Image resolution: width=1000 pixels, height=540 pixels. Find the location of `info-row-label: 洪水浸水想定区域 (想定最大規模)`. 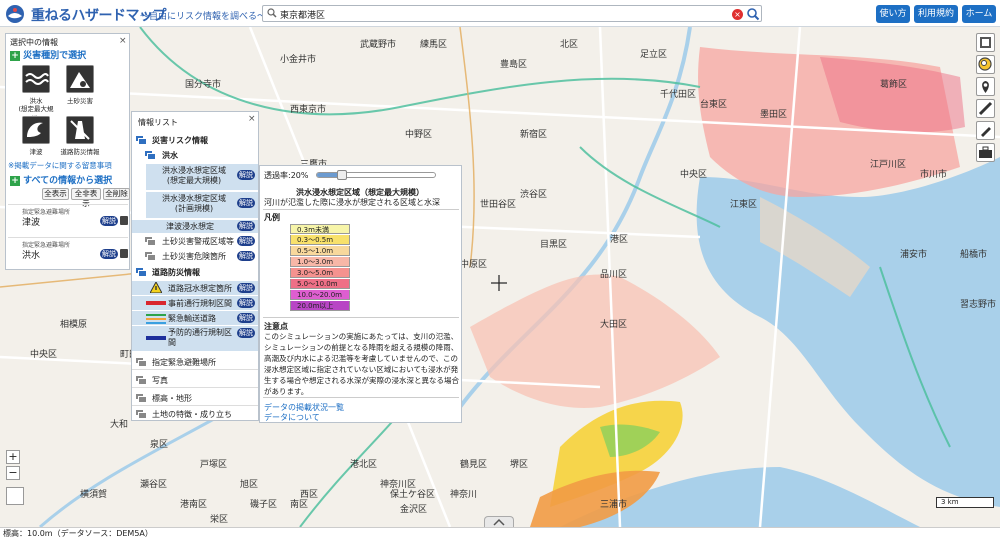

info-row-label: 洪水浸水想定区域 (想定最大規模) is located at coordinates (194, 175).